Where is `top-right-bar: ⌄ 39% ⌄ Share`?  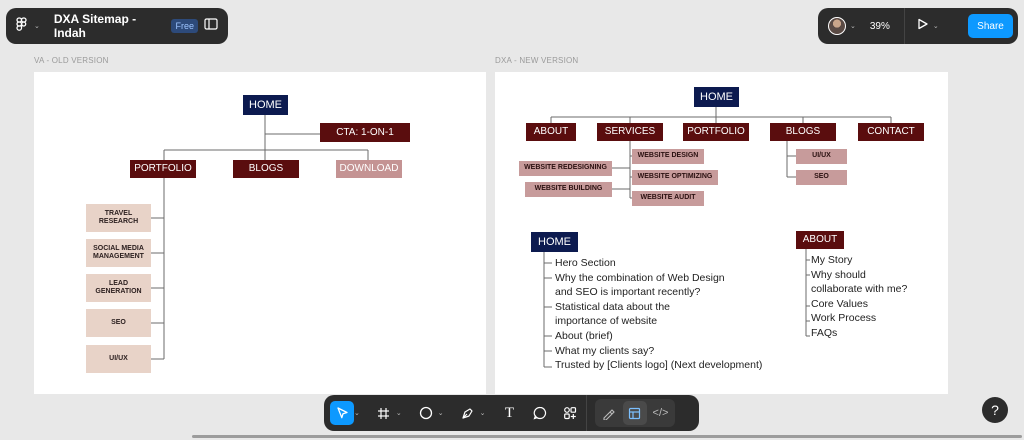
top-right-bar: ⌄ 39% ⌄ Share is located at coordinates (918, 26).